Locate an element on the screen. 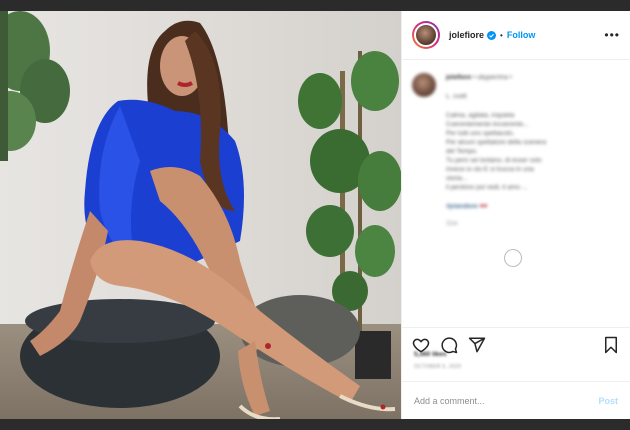 The height and width of the screenshot is (430, 630). comment-input is located at coordinates (506, 400).